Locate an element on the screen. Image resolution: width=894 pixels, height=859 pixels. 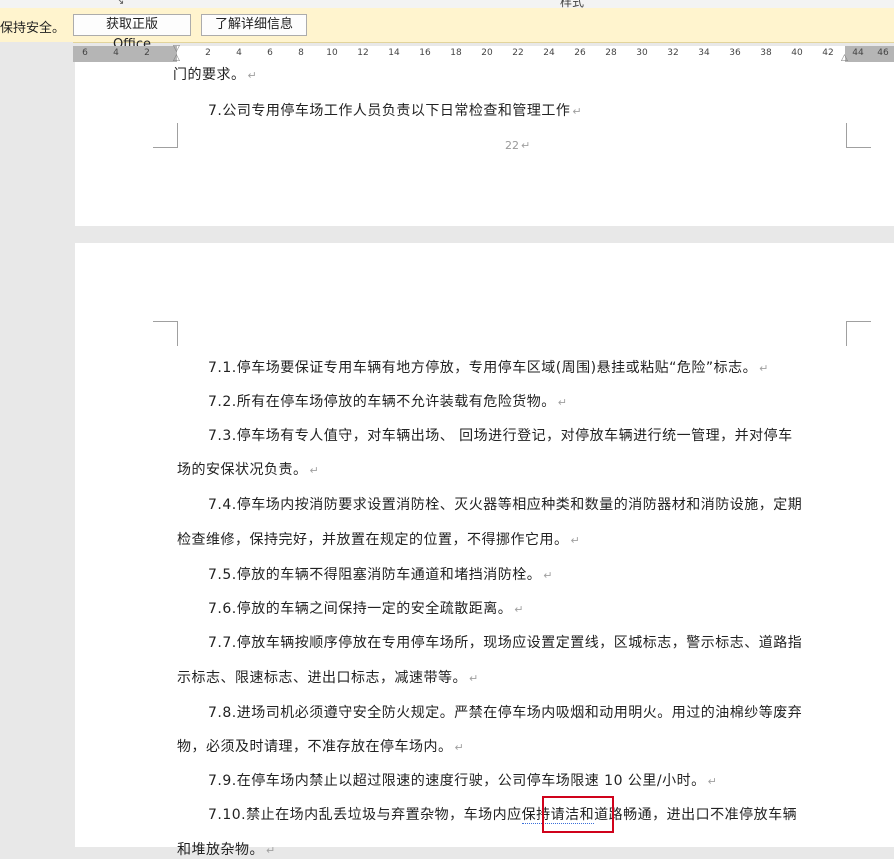
ruler-tick: 36 is located at coordinates (735, 53).